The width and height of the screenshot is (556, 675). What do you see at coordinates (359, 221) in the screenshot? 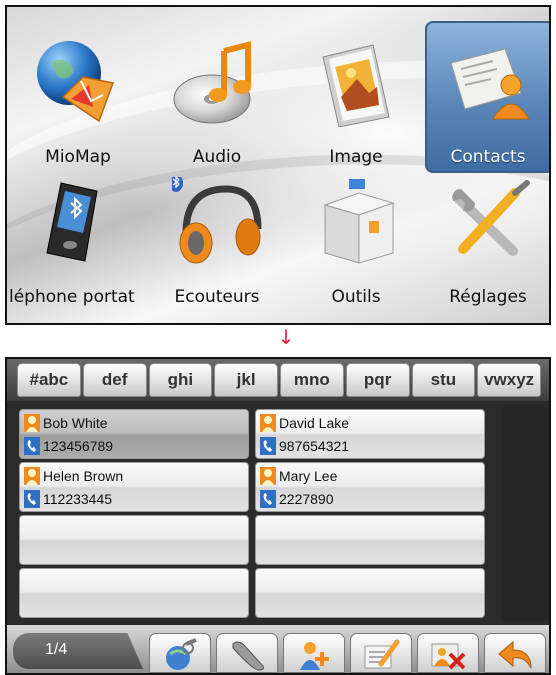
I see `toolbox-icon` at bounding box center [359, 221].